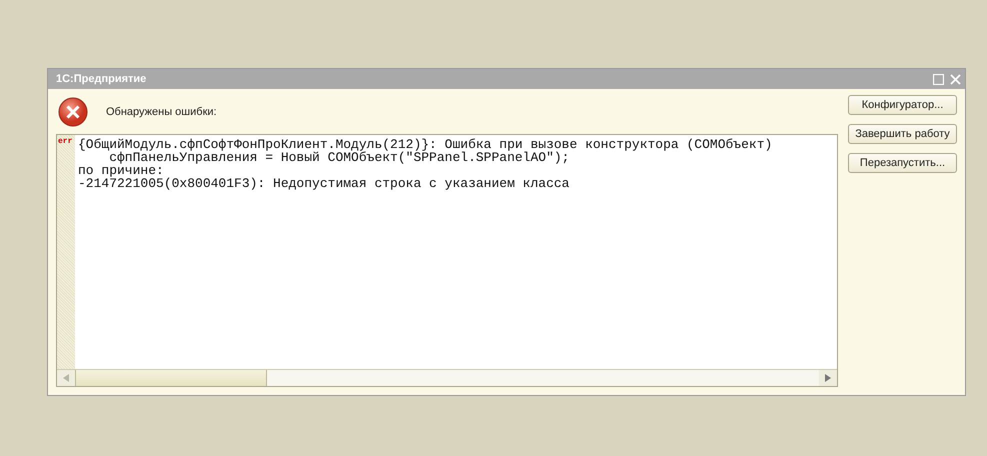  Describe the element at coordinates (102, 79) in the screenshot. I see `window-title: 1С:Предприятие` at that location.